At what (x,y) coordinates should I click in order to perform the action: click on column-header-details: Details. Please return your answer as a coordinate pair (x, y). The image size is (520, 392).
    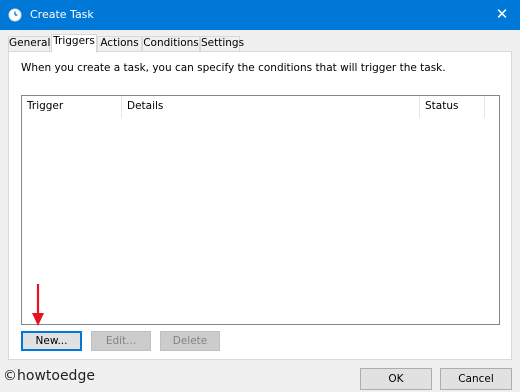
    Looking at the image, I should click on (271, 107).